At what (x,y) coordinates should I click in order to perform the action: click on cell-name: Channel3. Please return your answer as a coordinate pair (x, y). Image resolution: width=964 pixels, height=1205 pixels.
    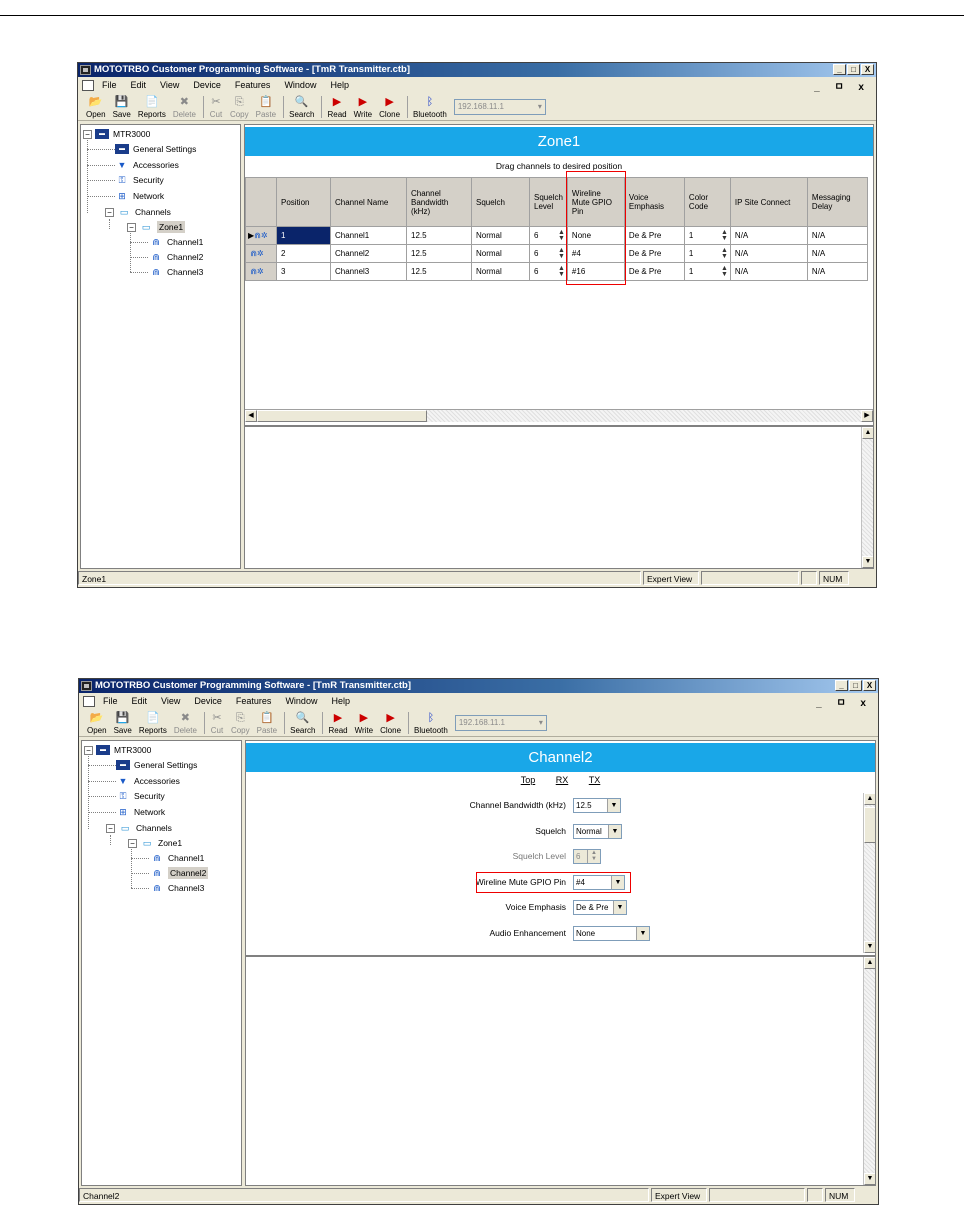
    Looking at the image, I should click on (368, 271).